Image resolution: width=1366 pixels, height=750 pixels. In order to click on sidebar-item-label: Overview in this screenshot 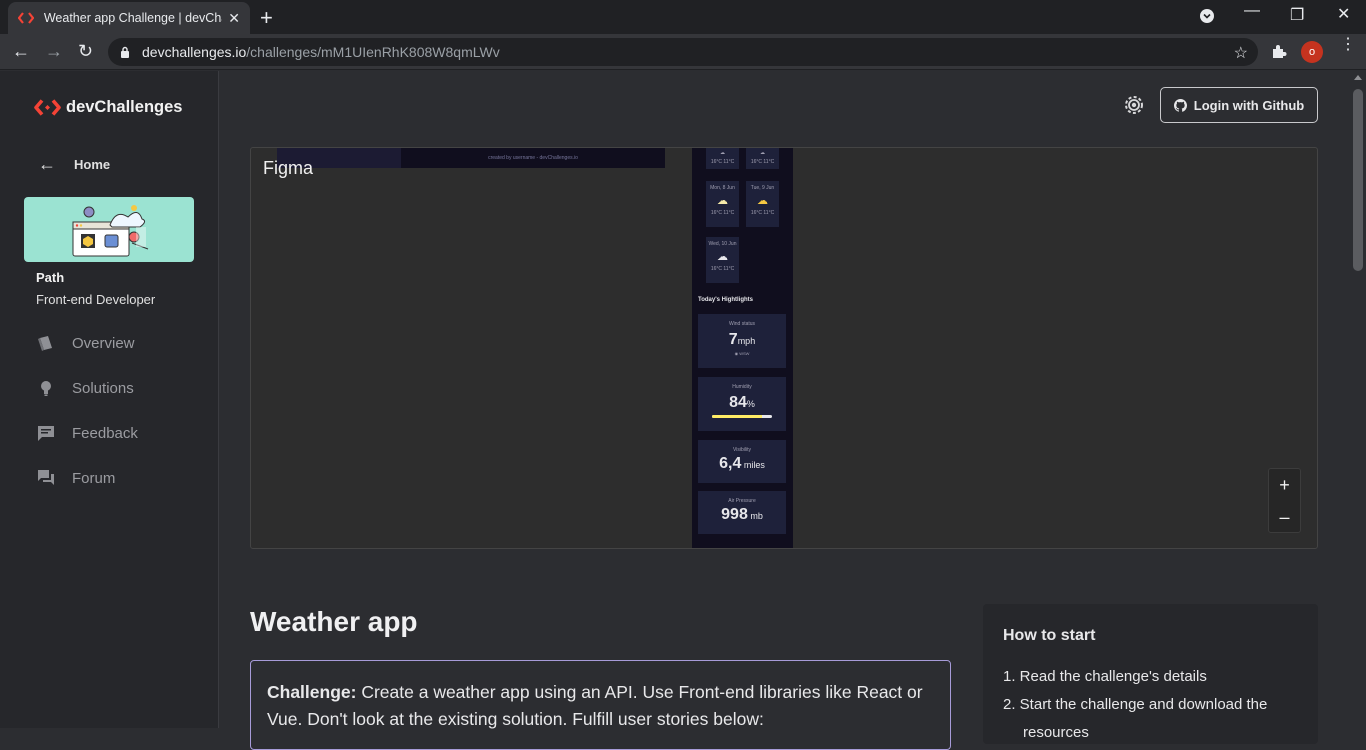, I will do `click(103, 343)`.